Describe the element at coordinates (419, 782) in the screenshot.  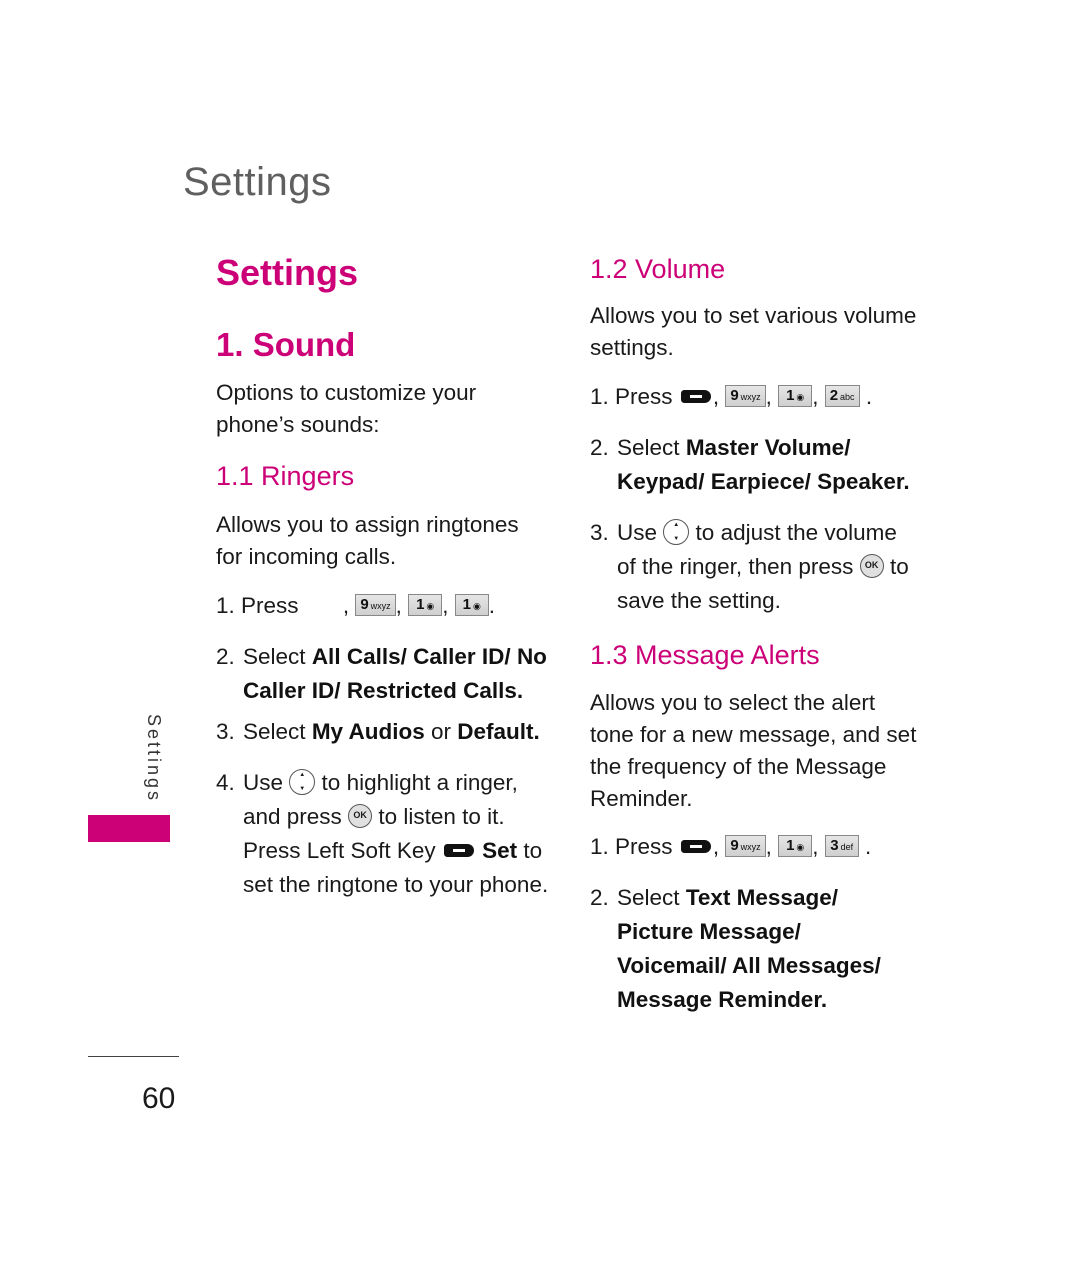
I see `step-text: to highlight a ringer,` at that location.